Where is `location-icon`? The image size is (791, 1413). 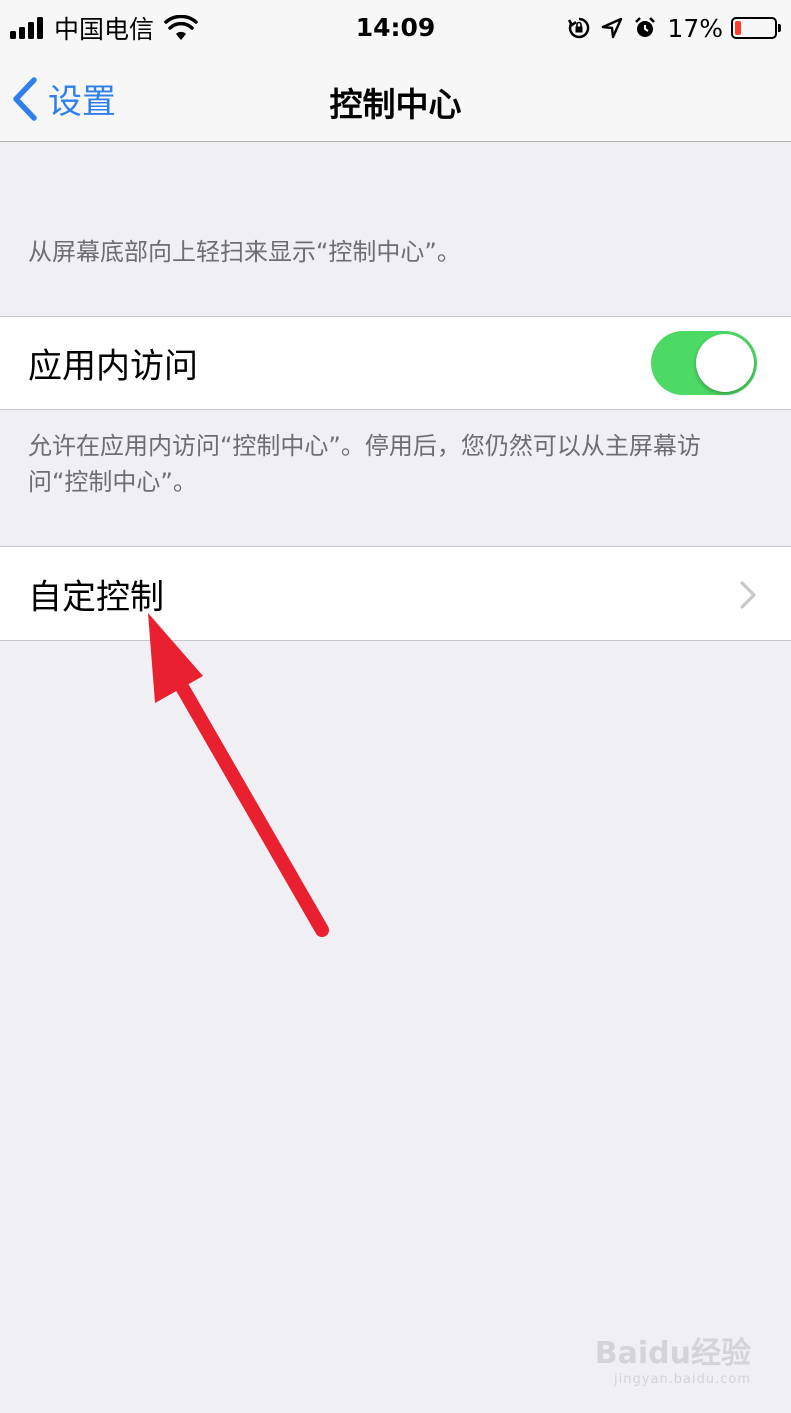
location-icon is located at coordinates (612, 28).